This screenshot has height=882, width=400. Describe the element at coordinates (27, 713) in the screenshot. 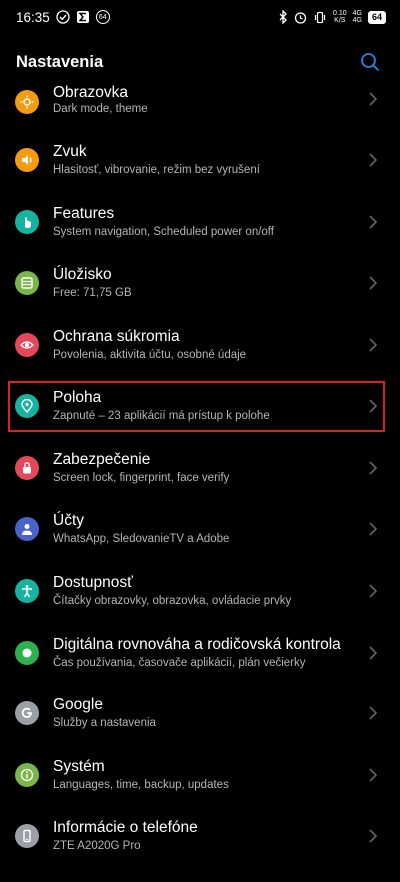

I see `google-icon` at that location.